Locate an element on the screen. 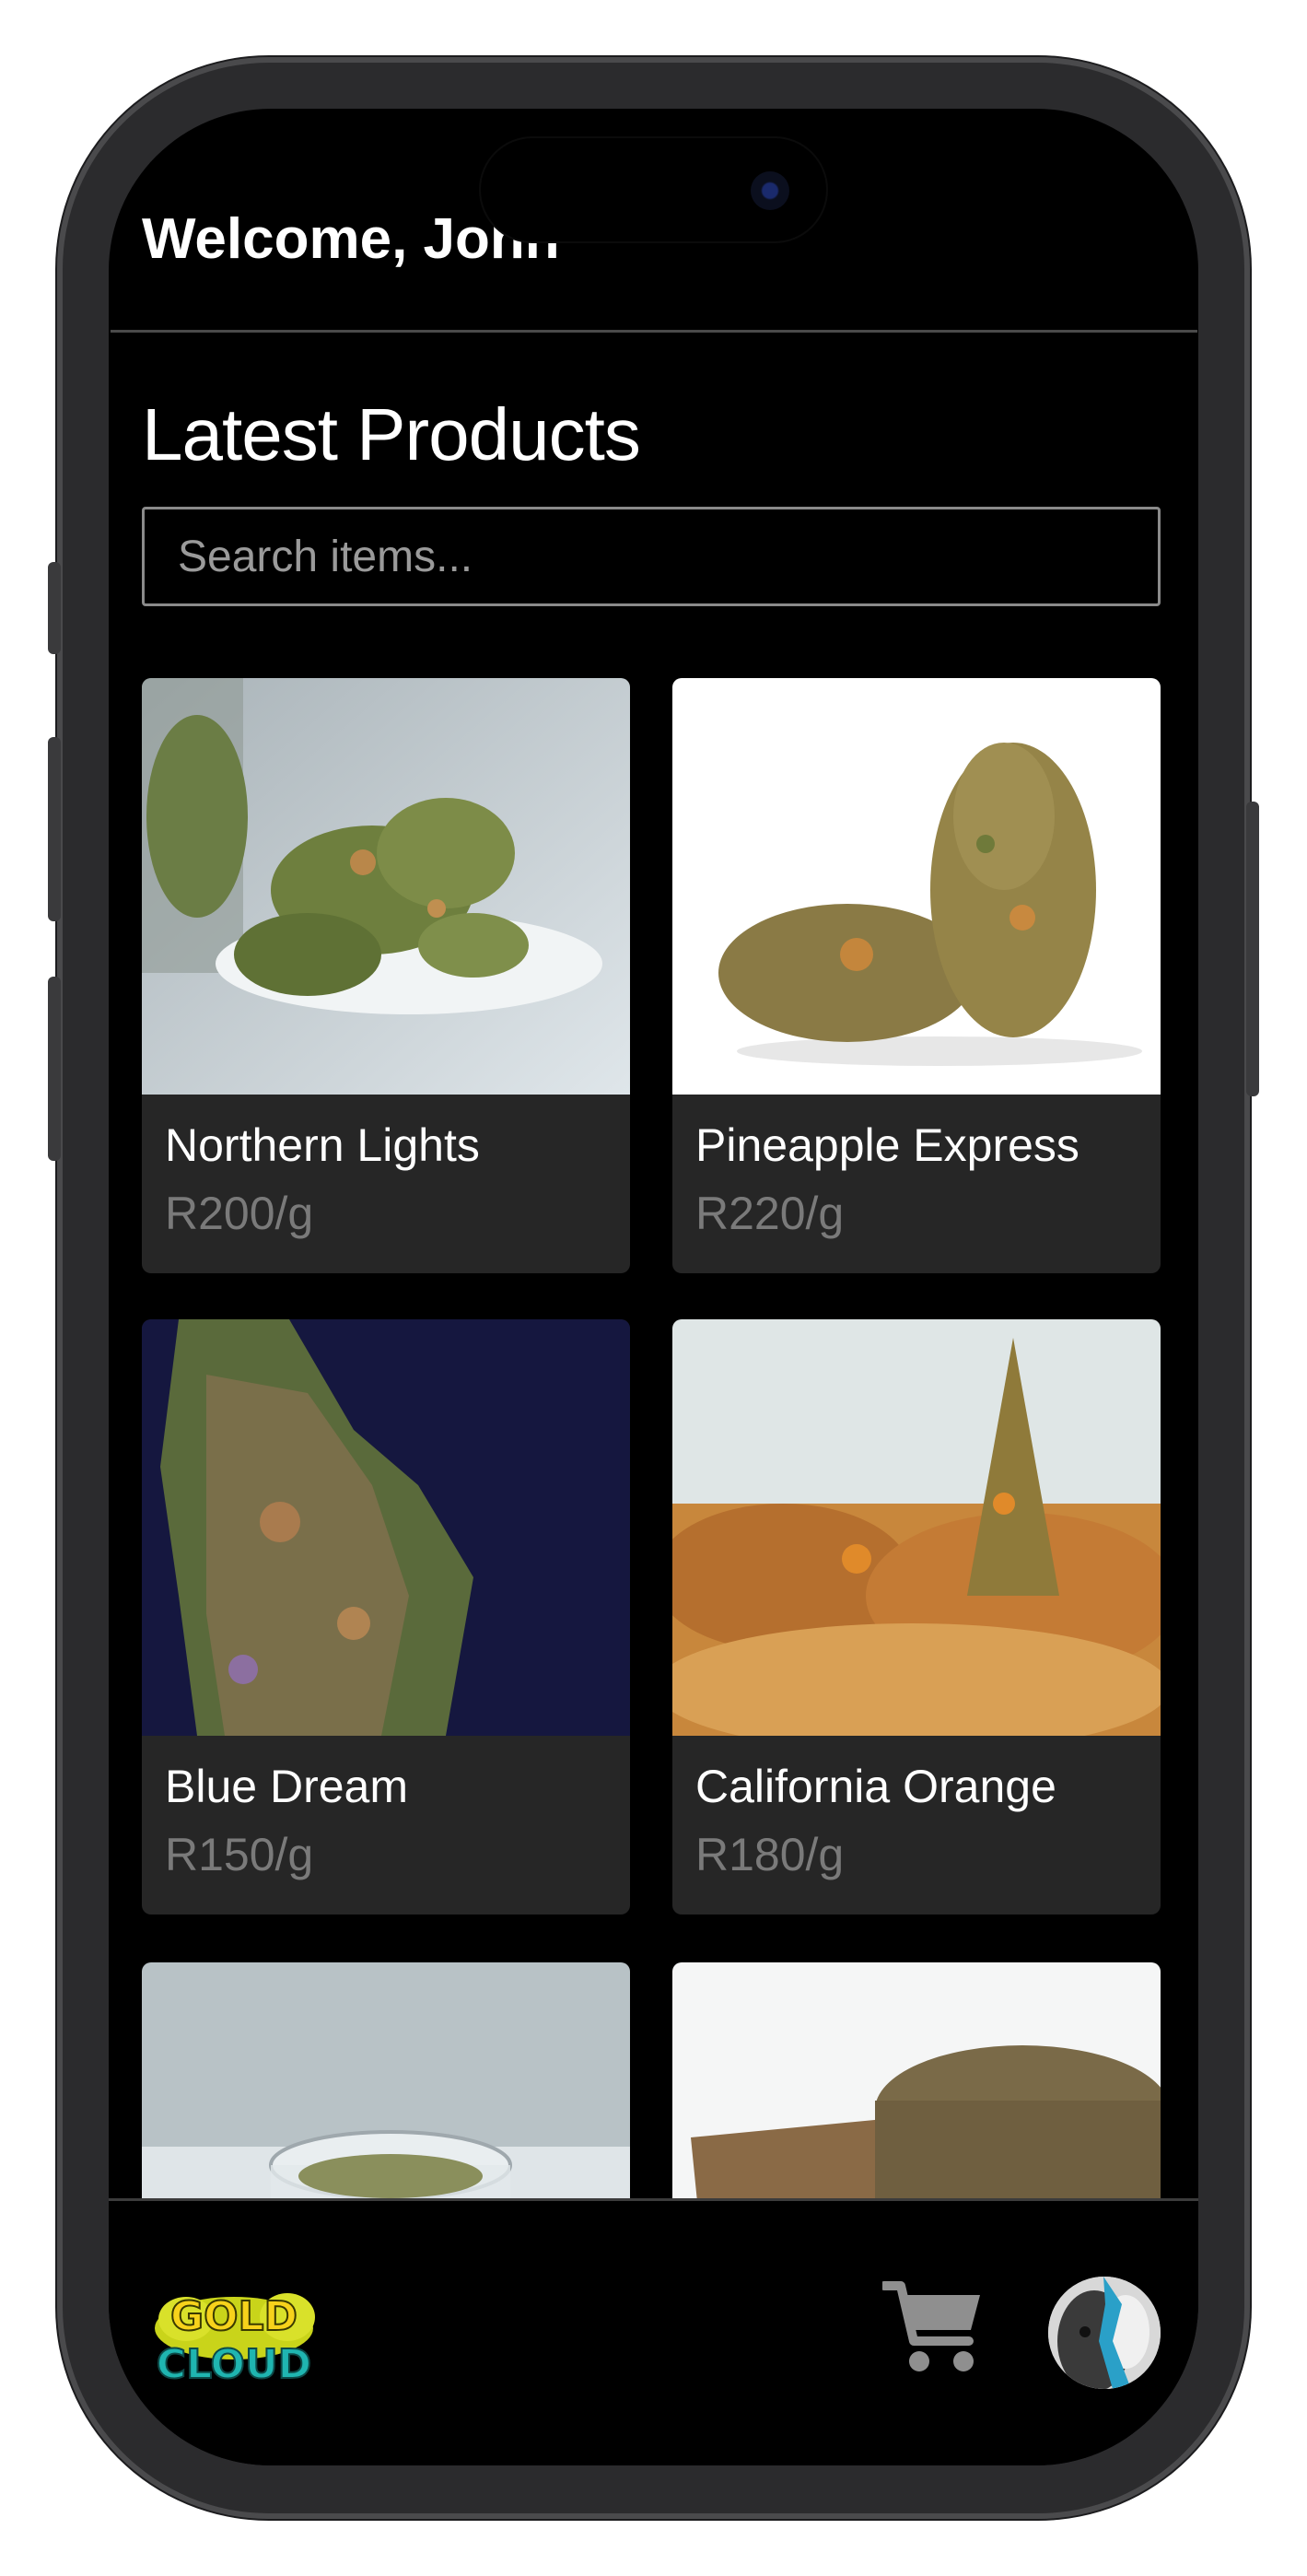 This screenshot has width=1307, height=2576. action-button is located at coordinates (54, 608).